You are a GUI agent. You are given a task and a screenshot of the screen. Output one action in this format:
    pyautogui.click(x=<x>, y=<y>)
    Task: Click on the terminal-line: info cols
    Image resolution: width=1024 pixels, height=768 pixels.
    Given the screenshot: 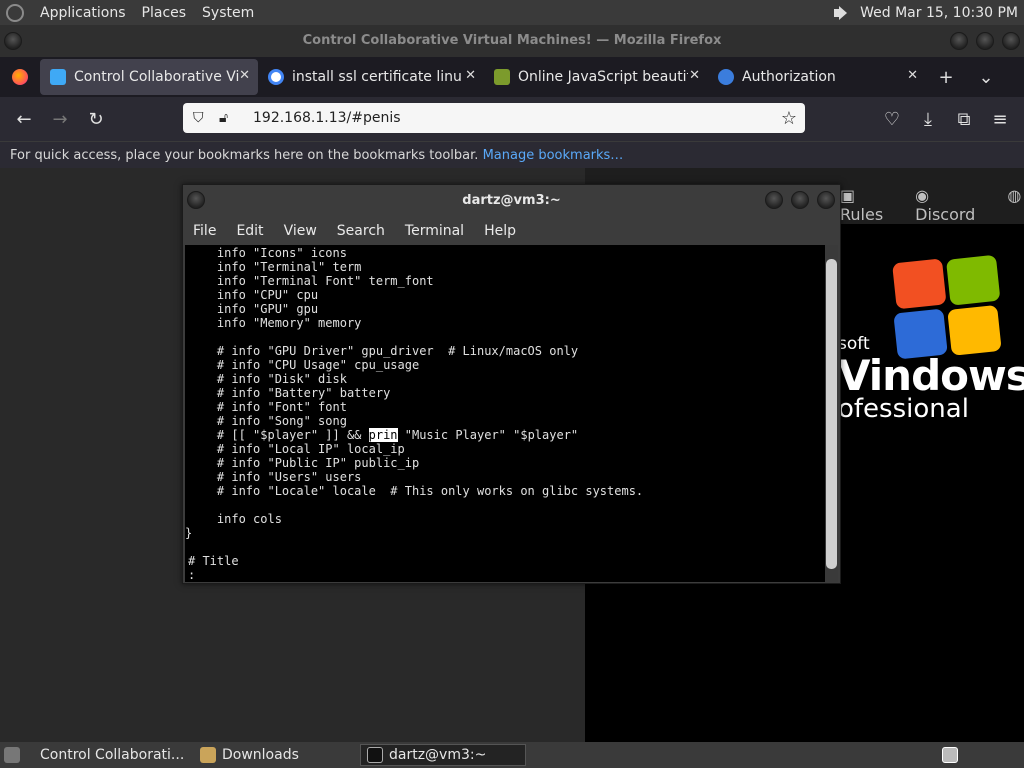 What is the action you would take?
    pyautogui.click(x=235, y=519)
    